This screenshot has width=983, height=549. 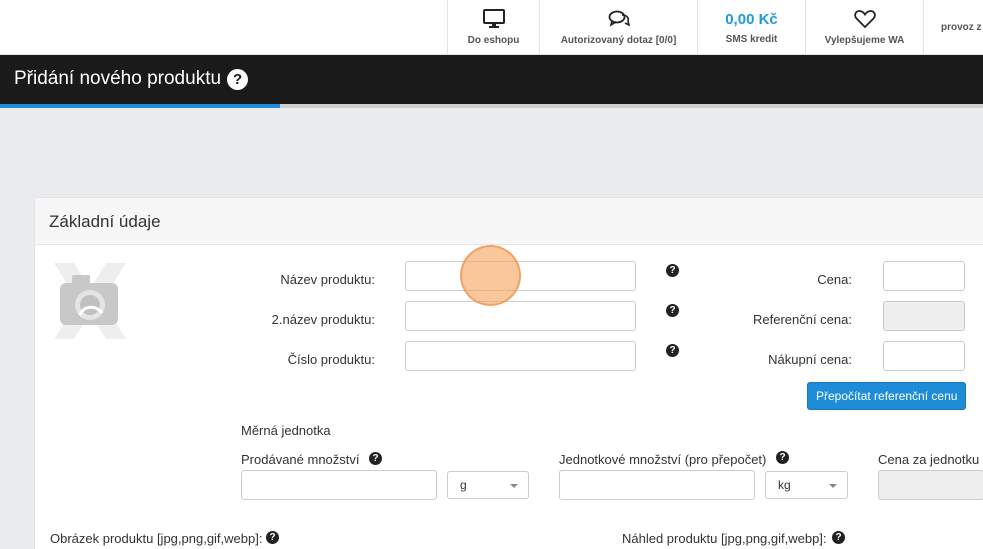 What do you see at coordinates (493, 19) in the screenshot?
I see `monitor-icon` at bounding box center [493, 19].